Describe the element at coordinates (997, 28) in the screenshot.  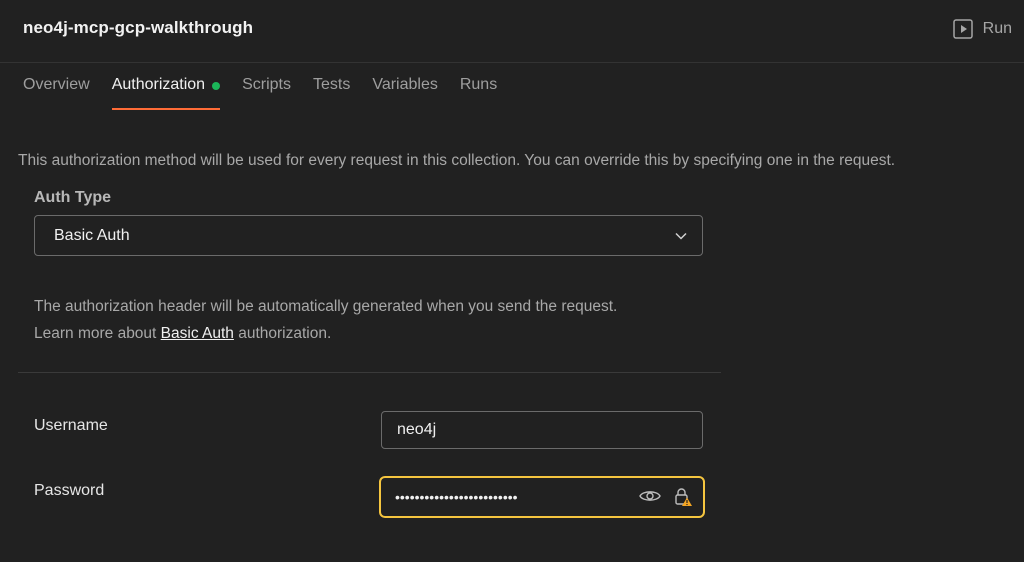
I see `run-label: Run` at that location.